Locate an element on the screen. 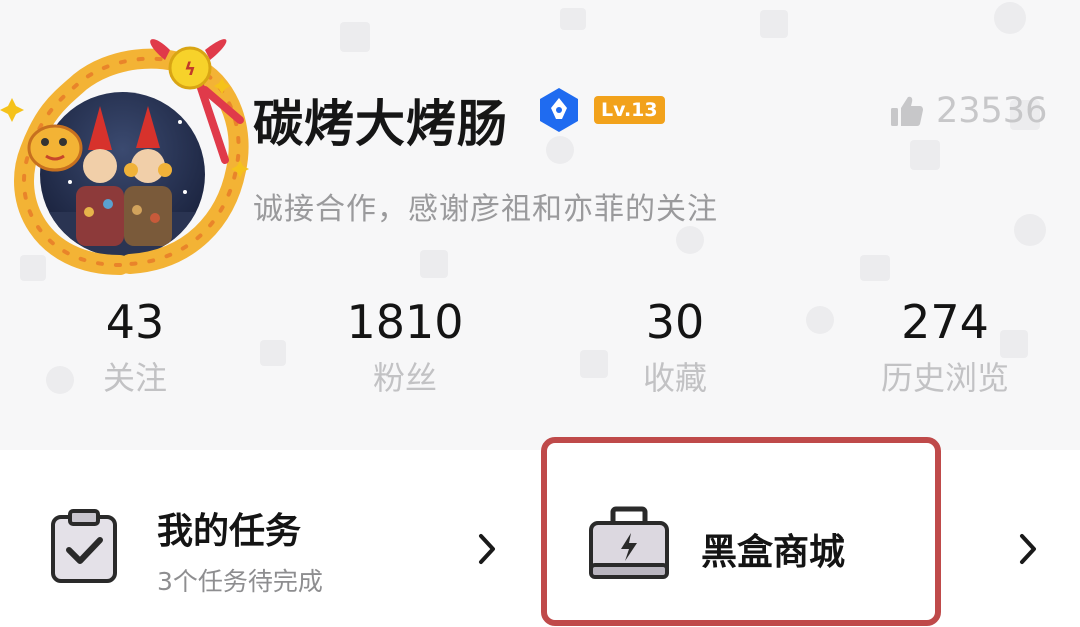  stat-followers: 1810 粉丝 is located at coordinates (405, 347).